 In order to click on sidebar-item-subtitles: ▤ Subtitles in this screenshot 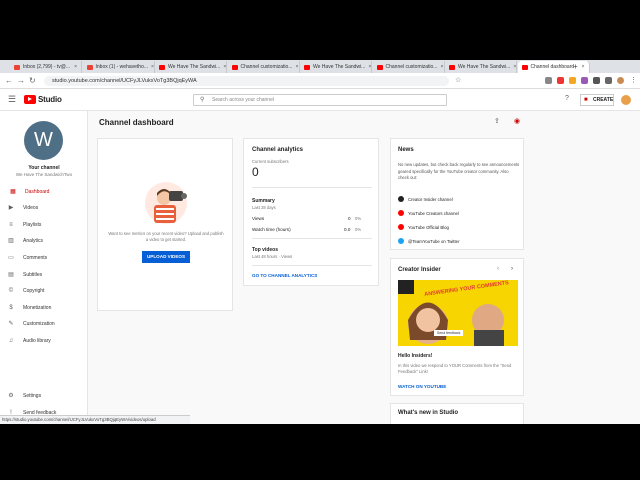, I will do `click(44, 274)`.